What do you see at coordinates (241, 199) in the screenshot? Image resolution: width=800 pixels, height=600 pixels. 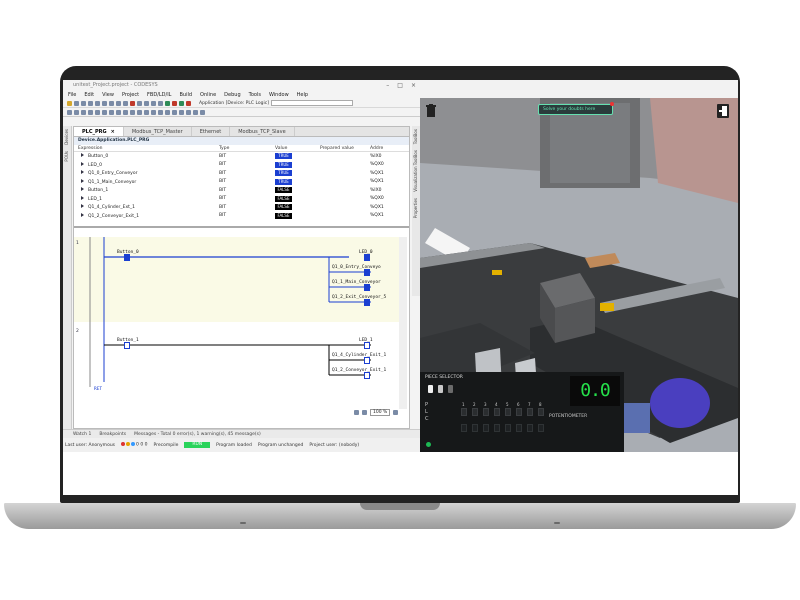 I see `table-row: LED_1 BIT FALSE %QX0` at bounding box center [241, 199].